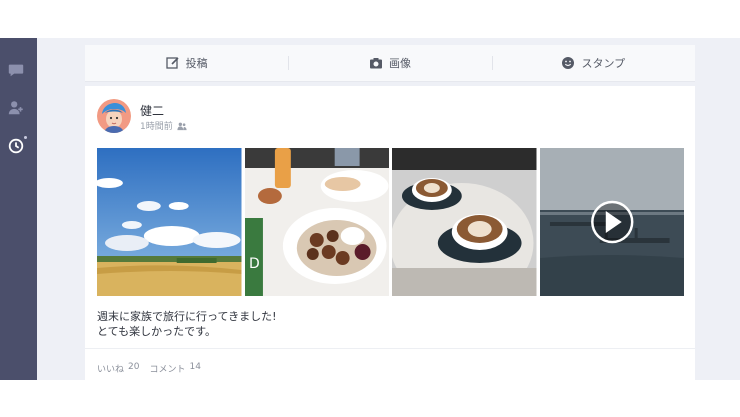  I want to click on photo-food: D, so click(316, 222).